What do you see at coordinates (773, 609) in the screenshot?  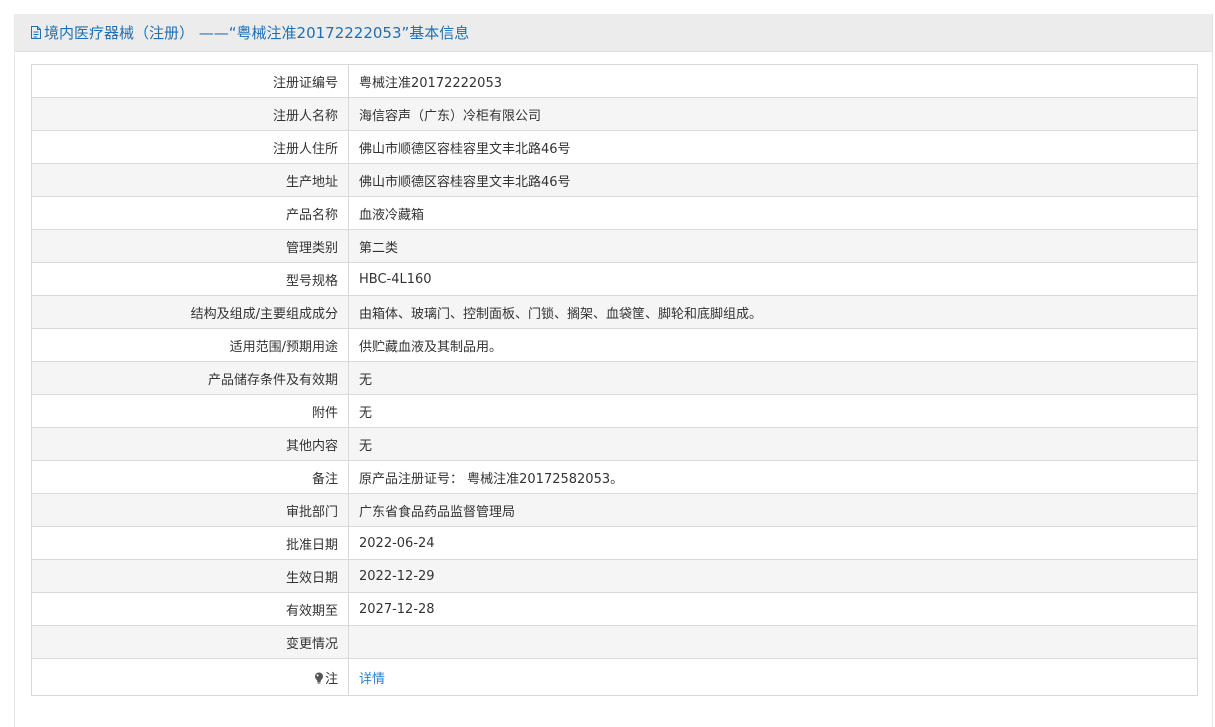 I see `row-value-valid-until: 2027-12-28` at bounding box center [773, 609].